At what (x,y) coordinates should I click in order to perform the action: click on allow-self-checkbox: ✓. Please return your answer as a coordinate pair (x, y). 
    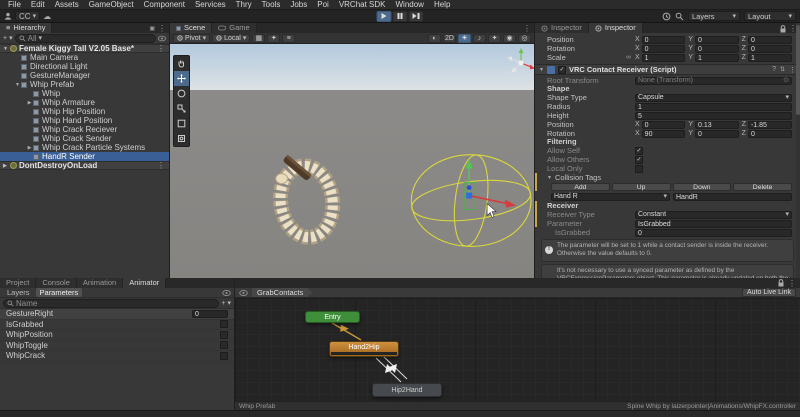
    Looking at the image, I should click on (639, 150).